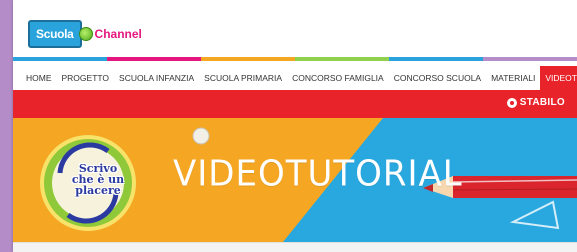  I want to click on scrivo-badge: Scrivo che è un placere, so click(88, 183).